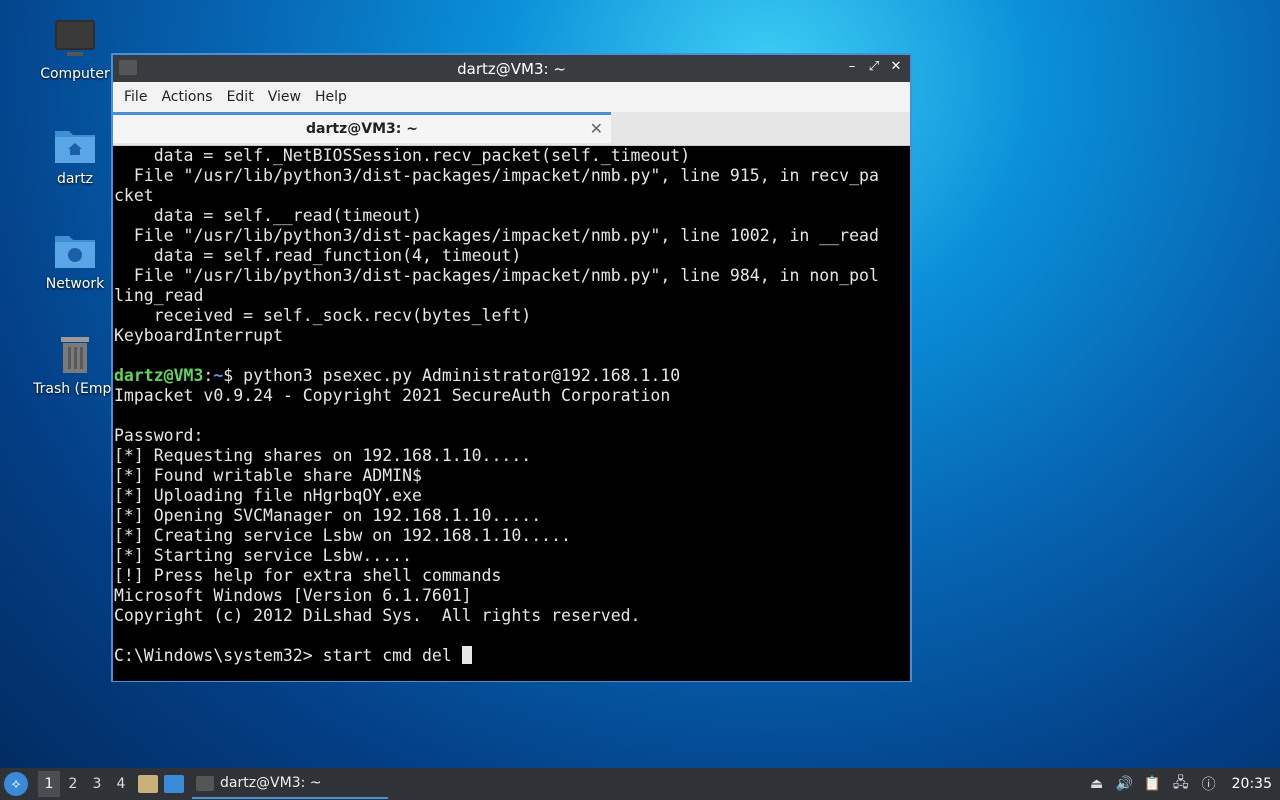 This screenshot has height=800, width=1280. I want to click on start-menu-icon: ⟡, so click(16, 784).